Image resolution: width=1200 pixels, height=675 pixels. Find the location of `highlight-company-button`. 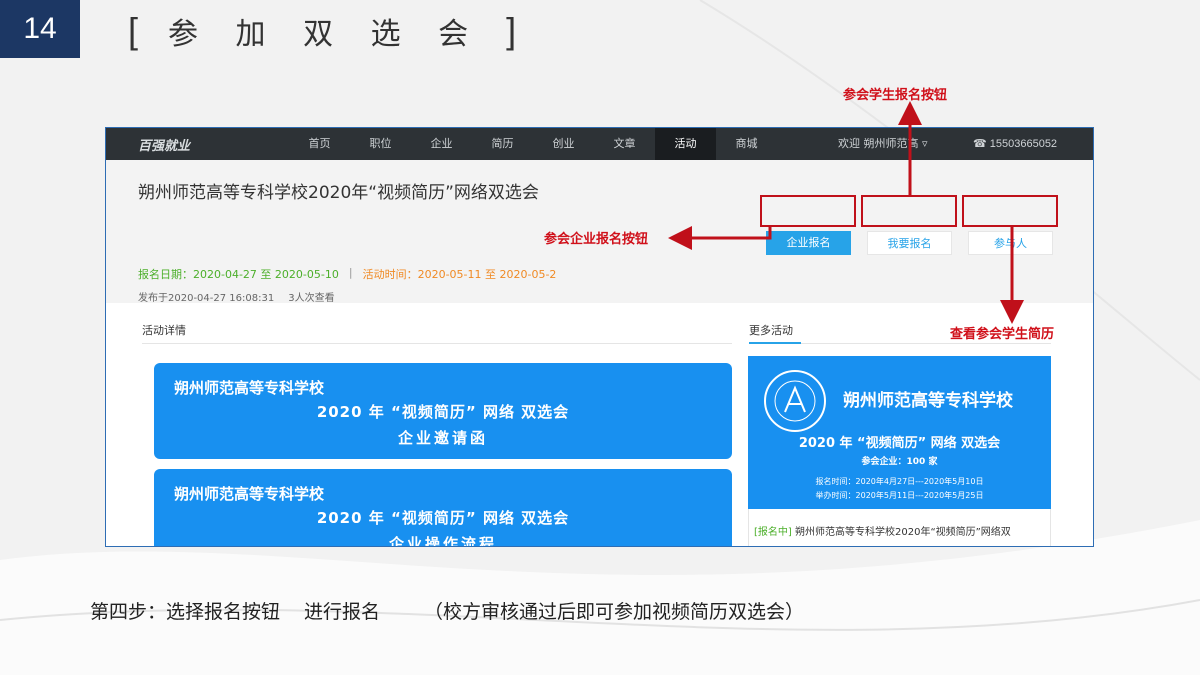

highlight-company-button is located at coordinates (808, 211).